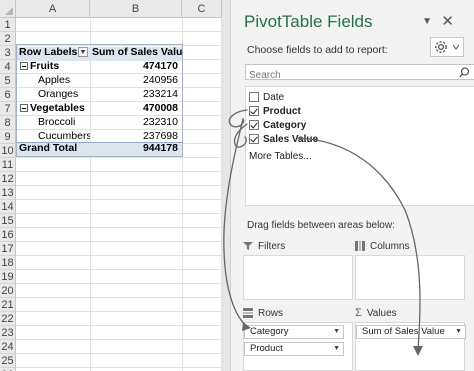  I want to click on row-header: 25, so click(8, 361).